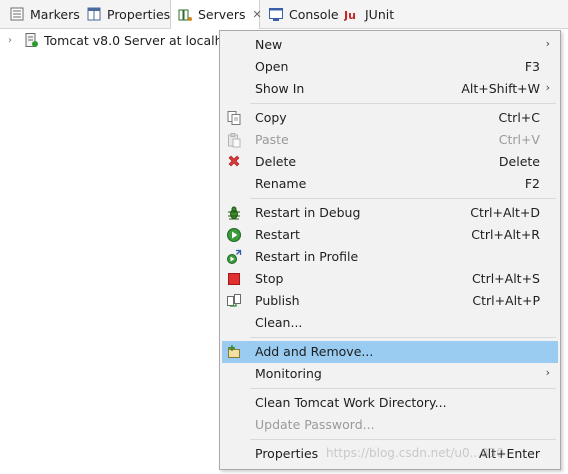  I want to click on tab-label: Console, so click(314, 14).